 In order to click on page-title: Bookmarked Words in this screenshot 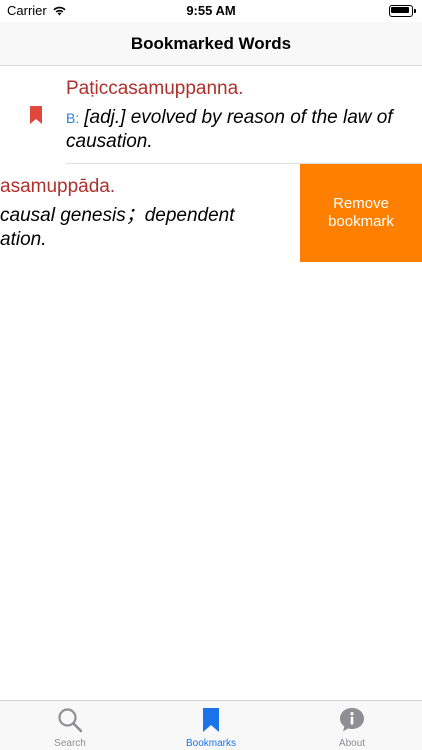, I will do `click(211, 43)`.